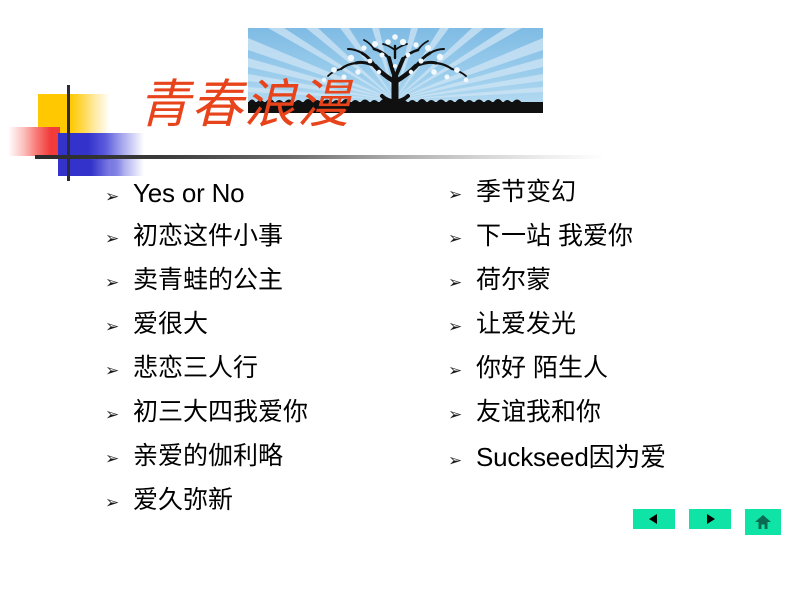 This screenshot has width=800, height=600. Describe the element at coordinates (189, 193) in the screenshot. I see `list-item-label: Yes or No` at that location.